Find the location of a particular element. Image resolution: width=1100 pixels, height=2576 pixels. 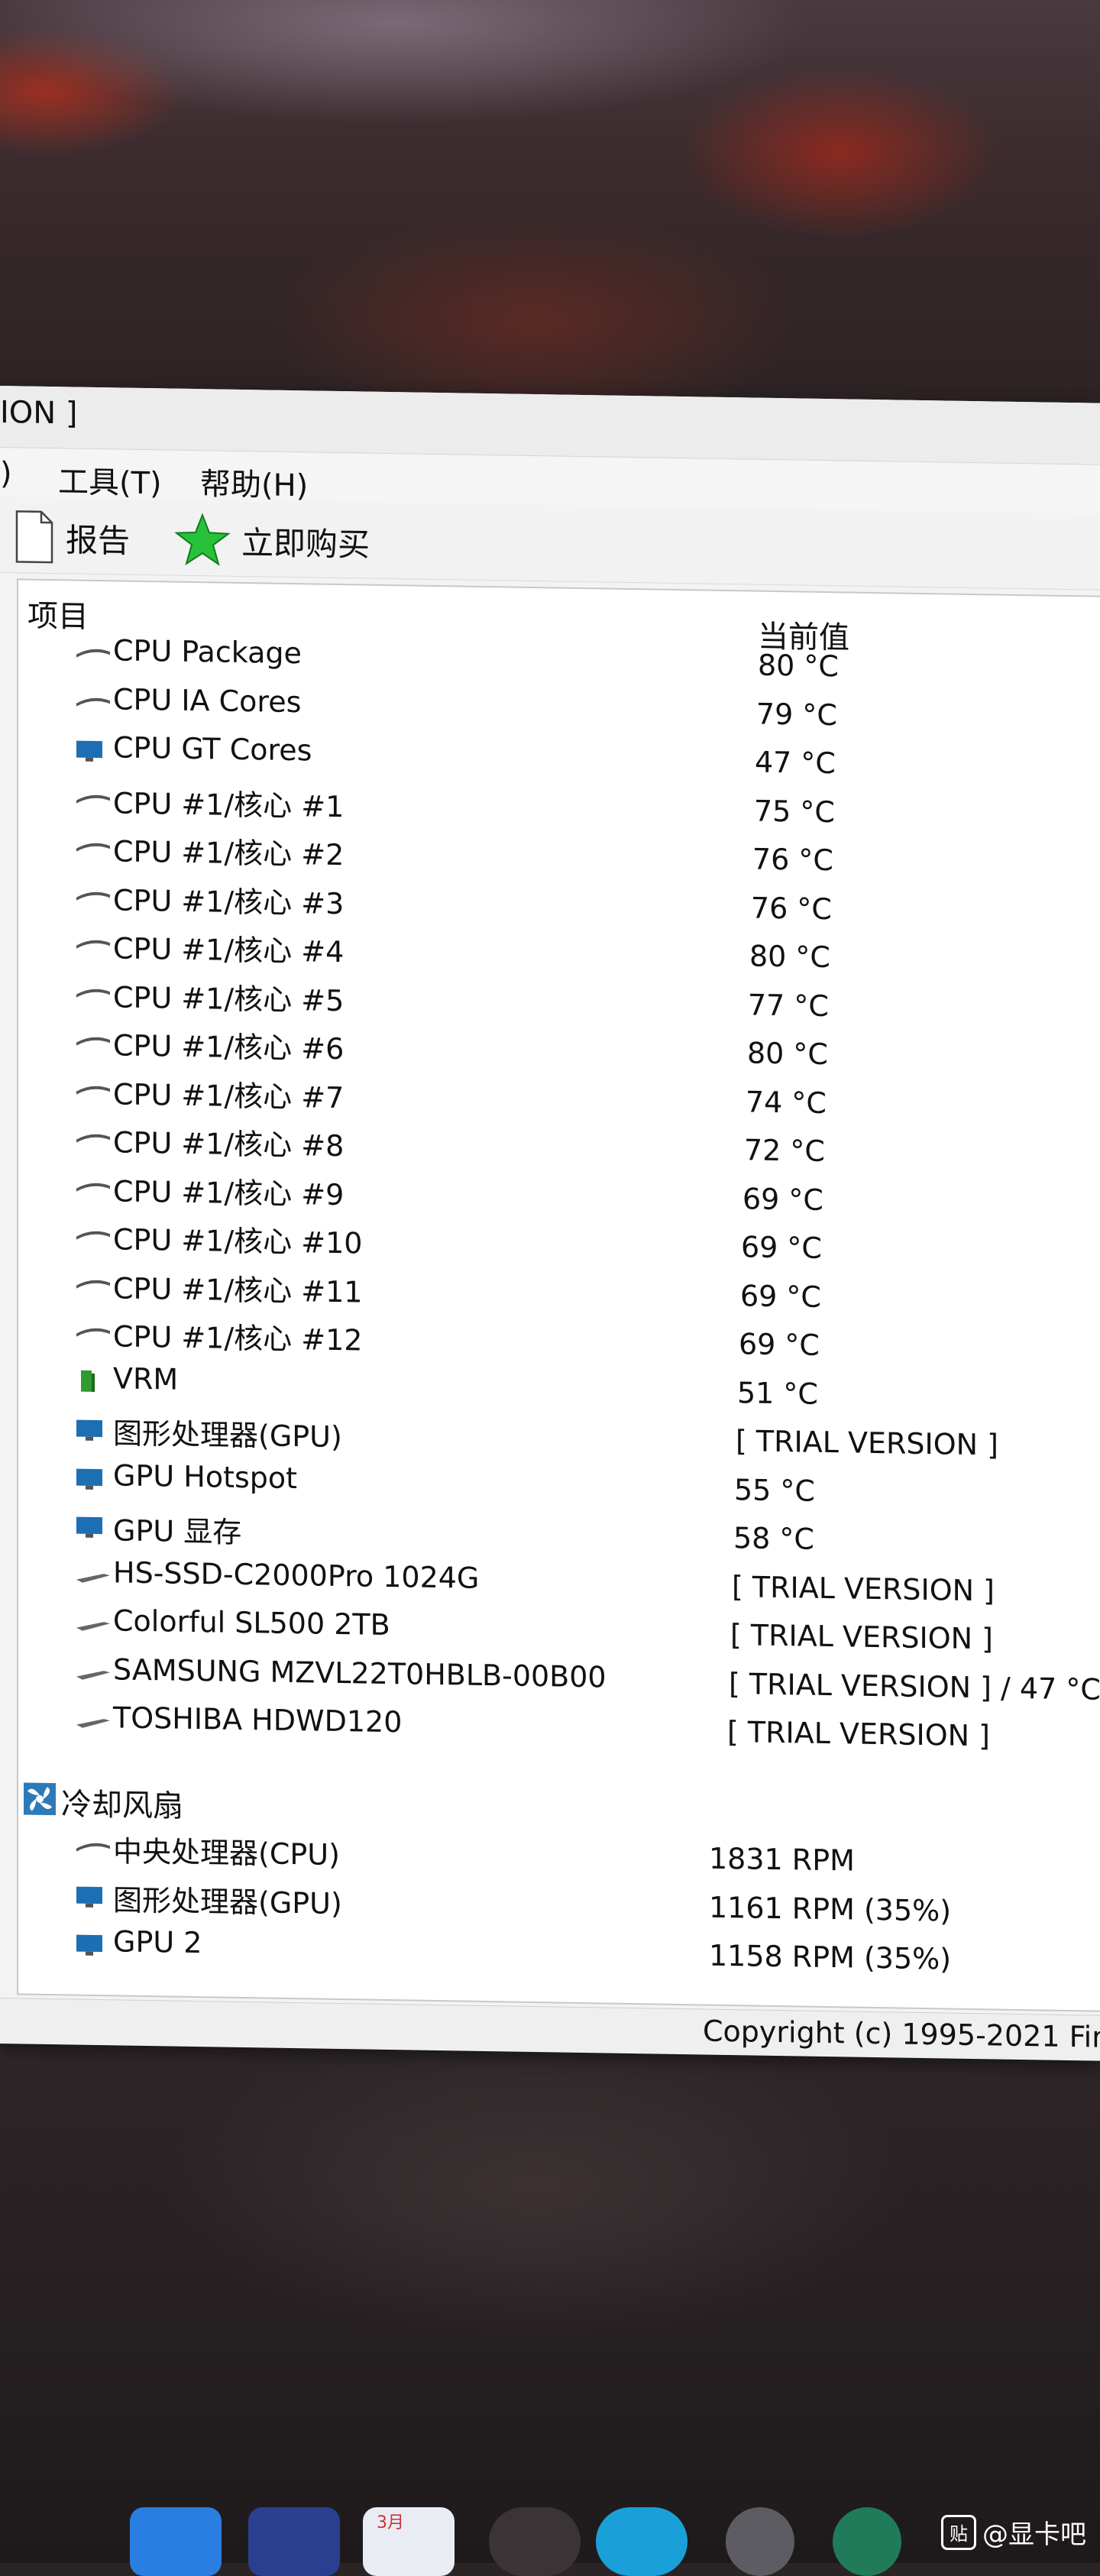

row-label: CPU #1/核心 #12 is located at coordinates (238, 1338).